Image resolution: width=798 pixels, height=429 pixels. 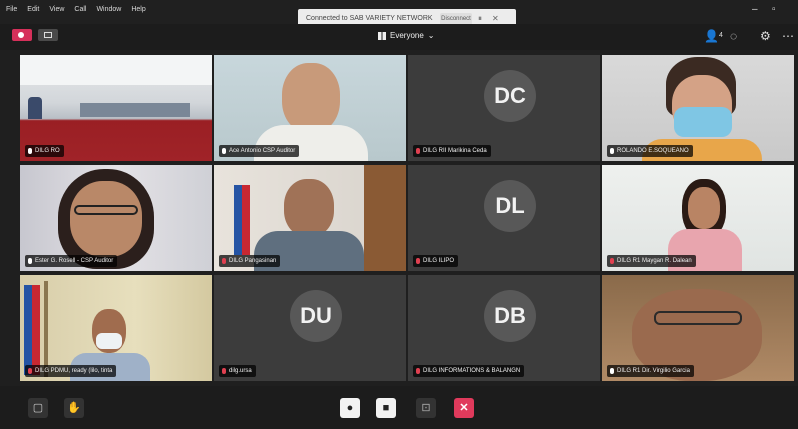 I want to click on menu-edit: Edit, so click(x=33, y=9).